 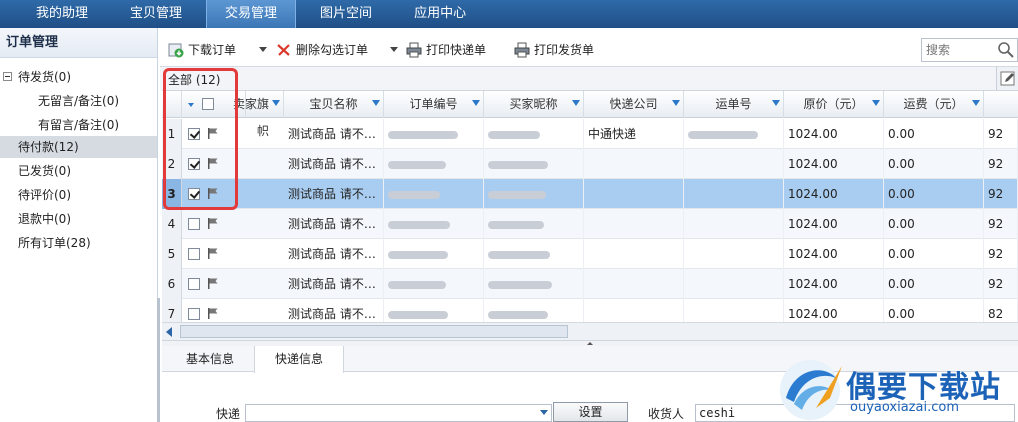 I want to click on set-button: 设置, so click(x=590, y=412).